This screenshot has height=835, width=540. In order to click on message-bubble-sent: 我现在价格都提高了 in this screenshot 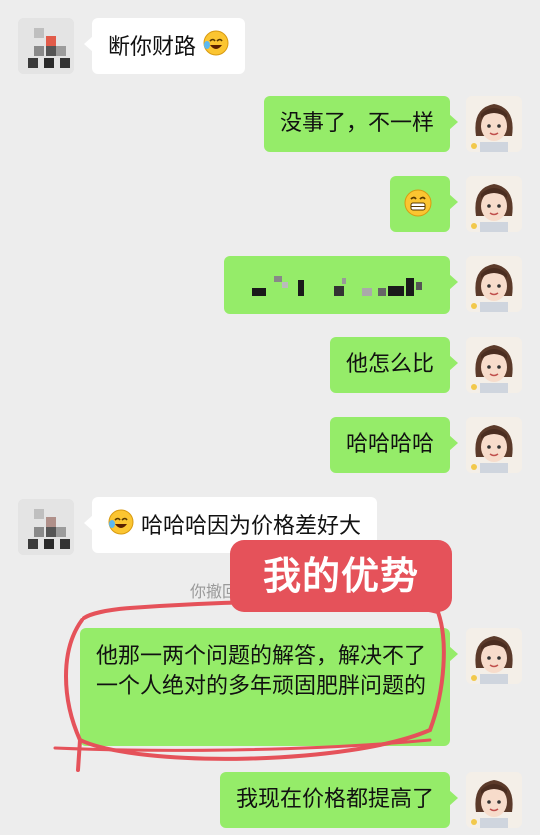, I will do `click(339, 800)`.